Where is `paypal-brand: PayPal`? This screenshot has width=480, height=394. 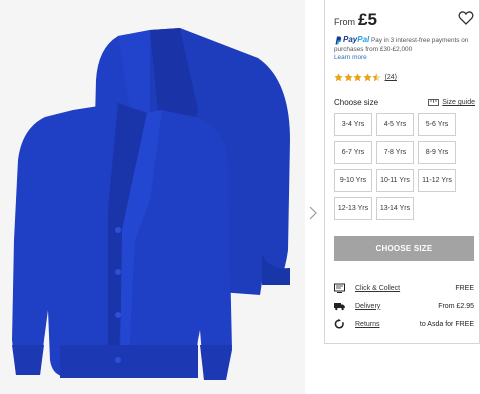
paypal-brand: PayPal is located at coordinates (356, 39).